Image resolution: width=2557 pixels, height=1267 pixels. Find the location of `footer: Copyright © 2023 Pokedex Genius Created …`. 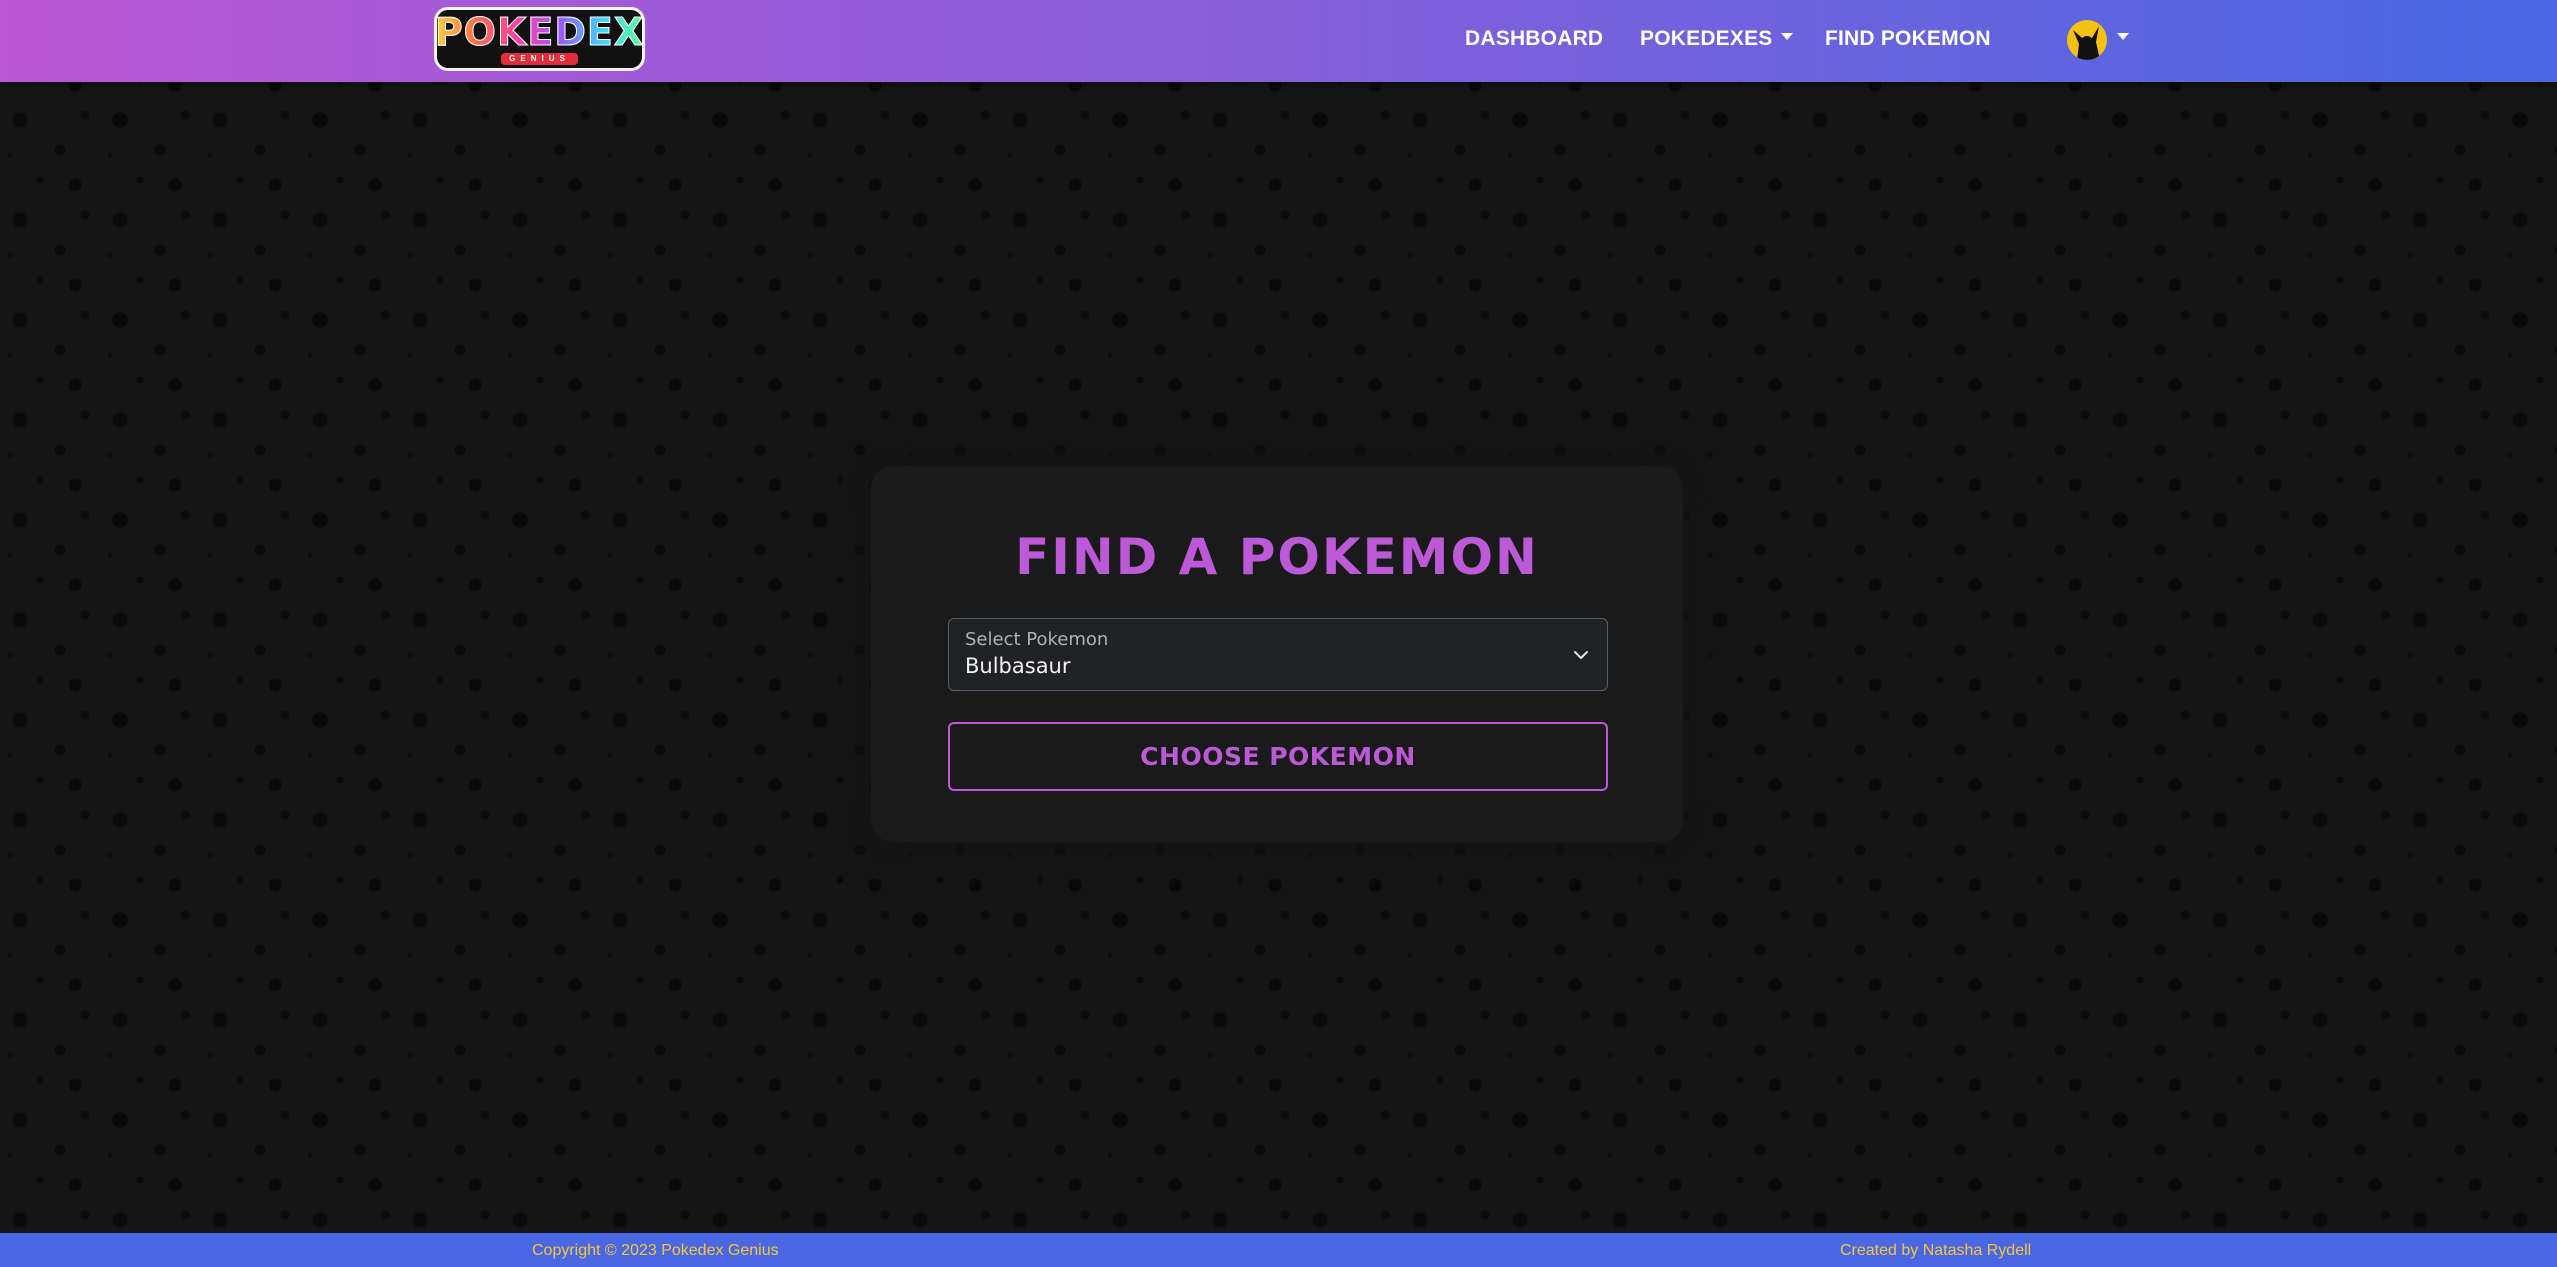

footer: Copyright © 2023 Pokedex Genius Created … is located at coordinates (1278, 1250).